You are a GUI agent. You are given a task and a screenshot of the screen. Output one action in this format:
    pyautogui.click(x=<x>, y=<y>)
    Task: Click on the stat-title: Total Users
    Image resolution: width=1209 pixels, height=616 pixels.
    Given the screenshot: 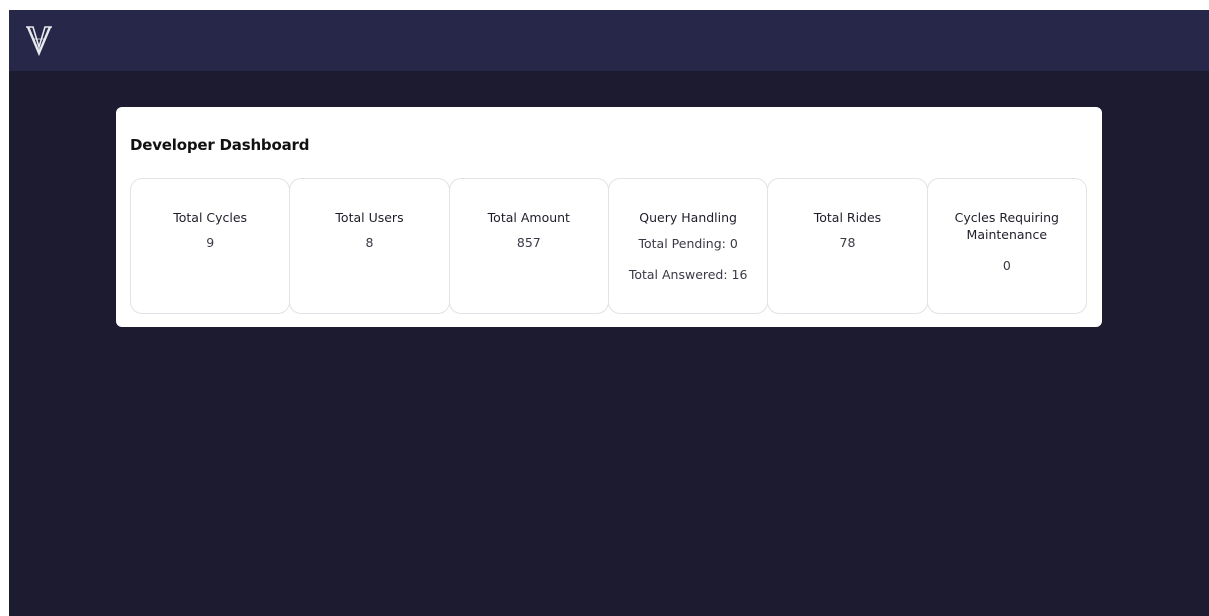 What is the action you would take?
    pyautogui.click(x=369, y=217)
    